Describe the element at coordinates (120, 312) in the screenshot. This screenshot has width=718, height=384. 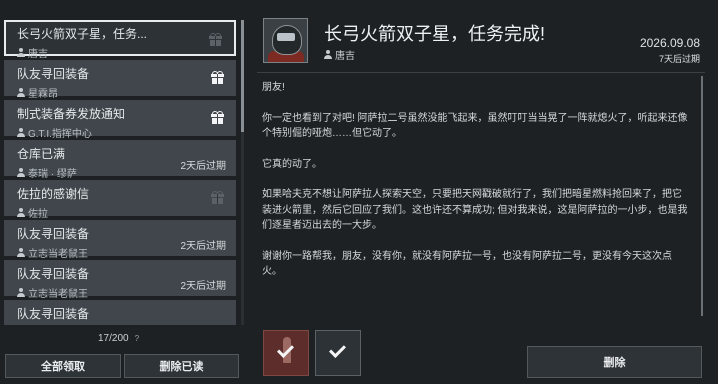
I see `mail-item: 队友寻回装备` at that location.